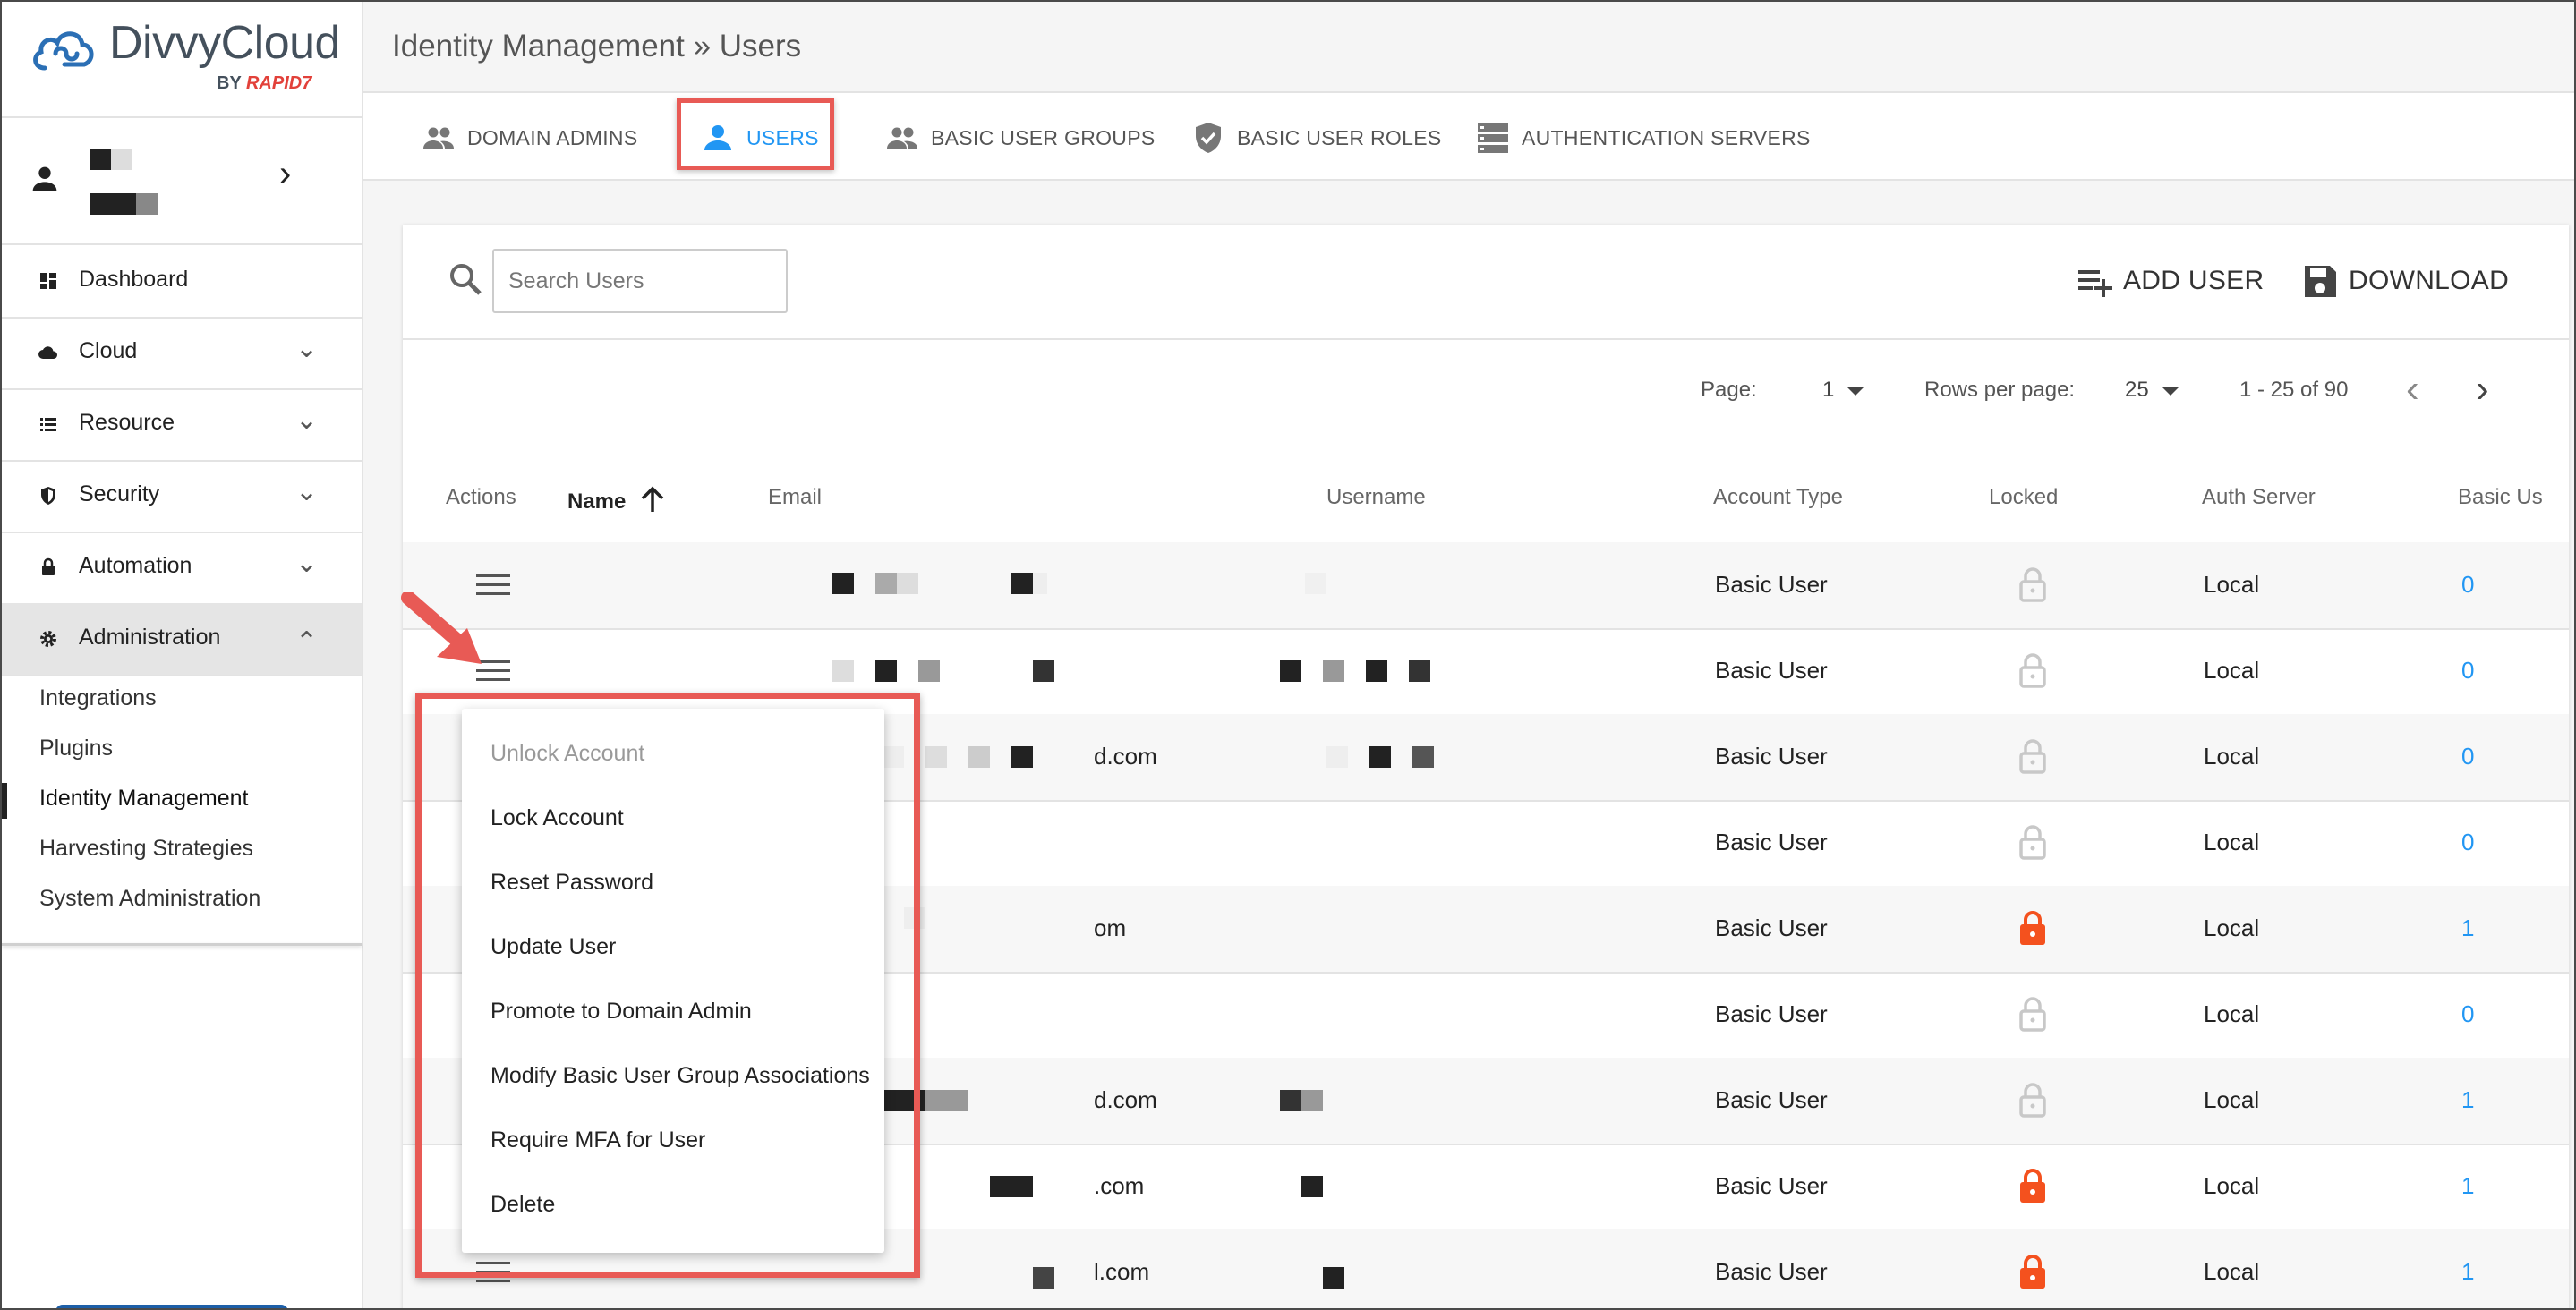 The image size is (2576, 1310). What do you see at coordinates (571, 883) in the screenshot?
I see `menu-item-reset-password: Reset Password` at bounding box center [571, 883].